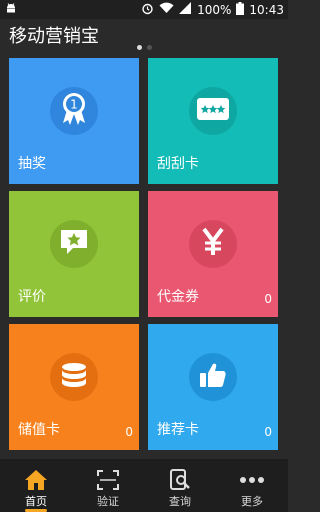  What do you see at coordinates (108, 480) in the screenshot?
I see `scan-icon` at bounding box center [108, 480].